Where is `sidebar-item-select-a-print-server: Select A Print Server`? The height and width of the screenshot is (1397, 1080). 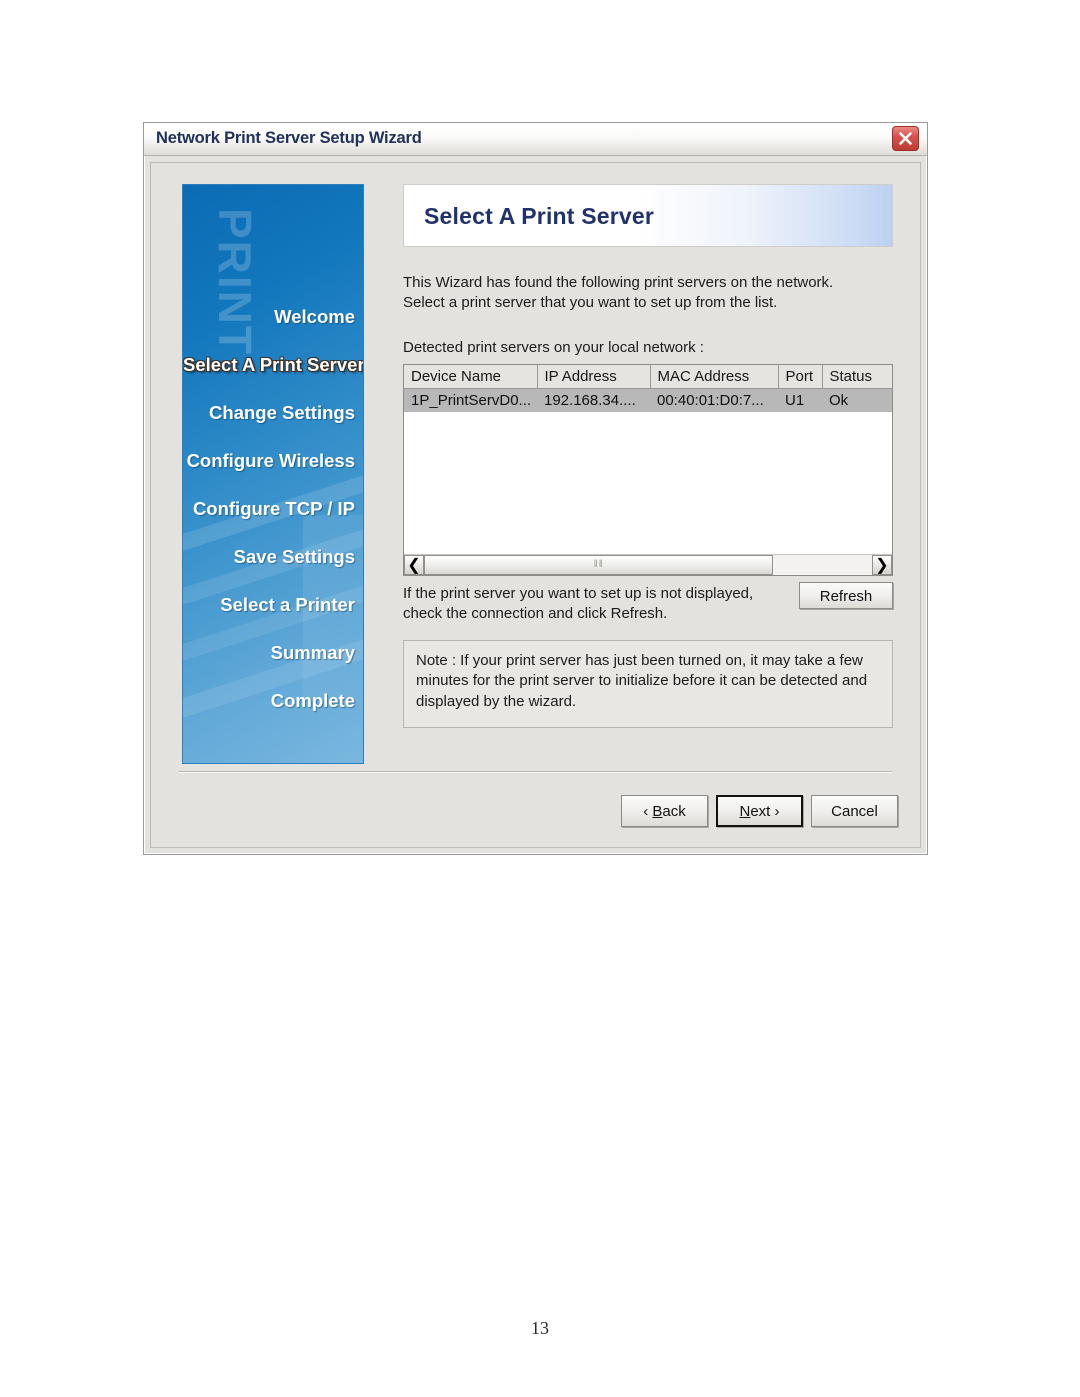
sidebar-item-select-a-print-server: Select A Print Server is located at coordinates (273, 365).